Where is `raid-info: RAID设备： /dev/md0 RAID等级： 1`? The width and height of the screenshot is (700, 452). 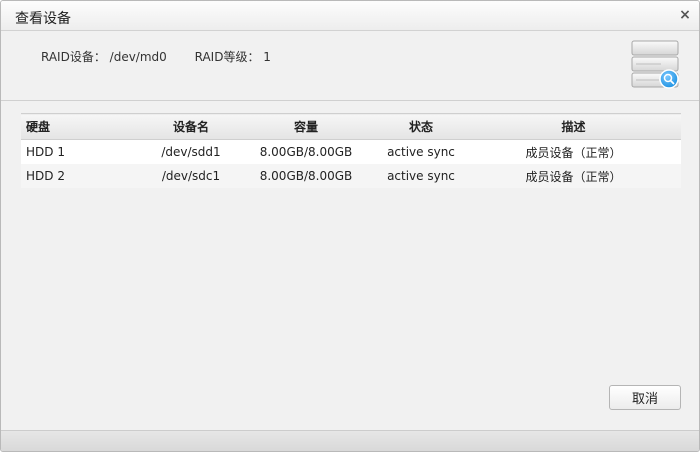 raid-info: RAID设备： /dev/md0 RAID等级： 1 is located at coordinates (156, 56).